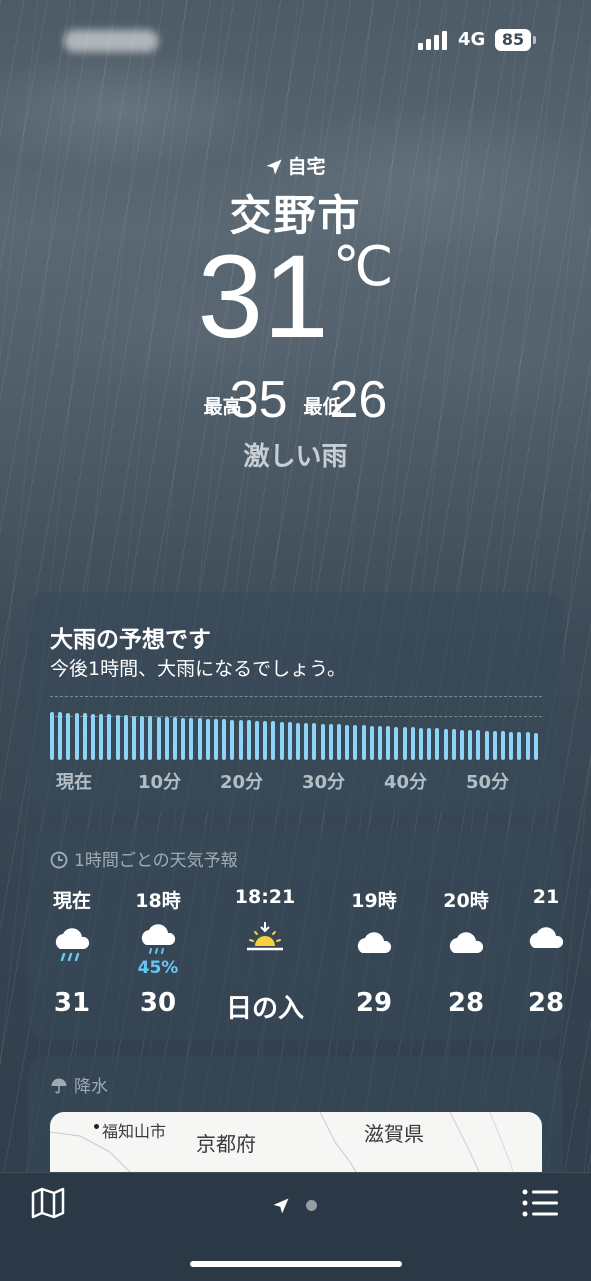 The height and width of the screenshot is (1281, 591). Describe the element at coordinates (374, 901) in the screenshot. I see `hour-time: 19時` at that location.